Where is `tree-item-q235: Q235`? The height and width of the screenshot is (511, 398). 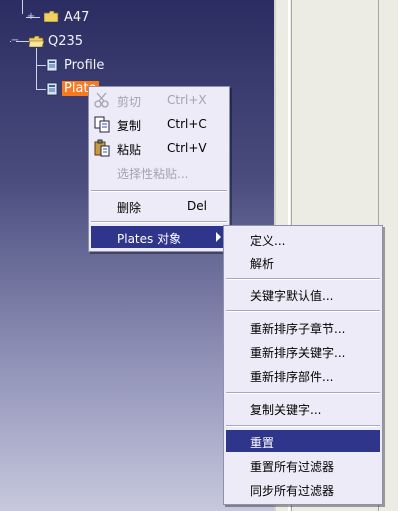
tree-item-q235: Q235 is located at coordinates (65, 41).